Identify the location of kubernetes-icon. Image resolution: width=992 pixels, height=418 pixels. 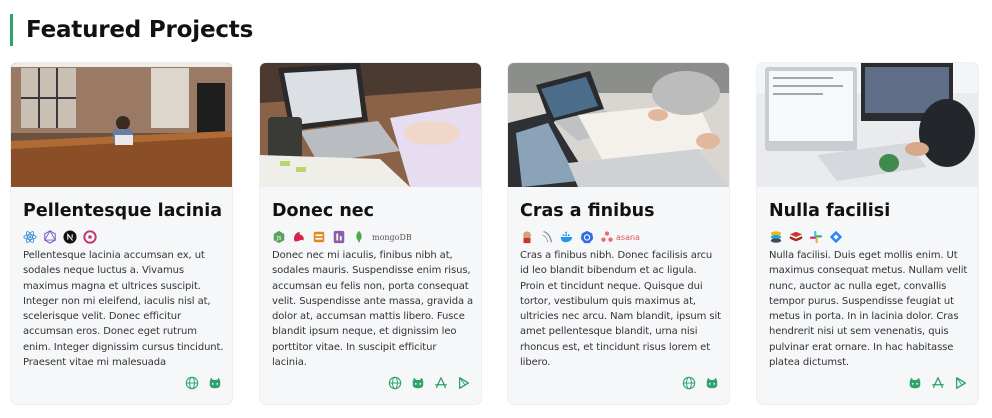
(587, 237).